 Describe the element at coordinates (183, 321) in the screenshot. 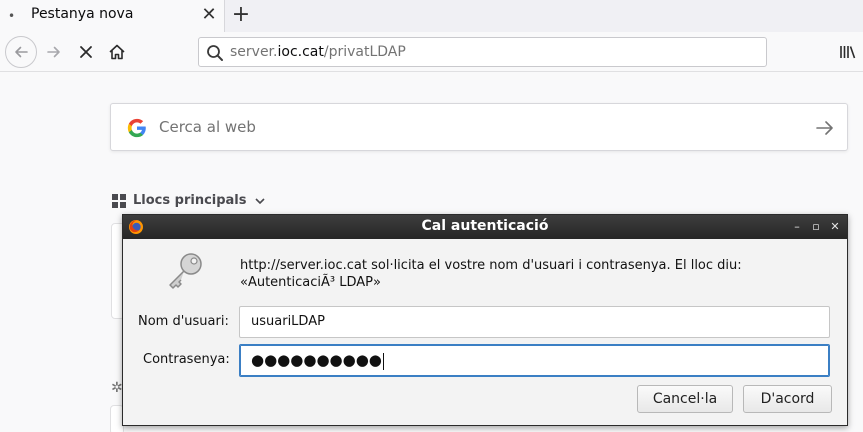

I see `username-label: Nom d'usuari:` at that location.